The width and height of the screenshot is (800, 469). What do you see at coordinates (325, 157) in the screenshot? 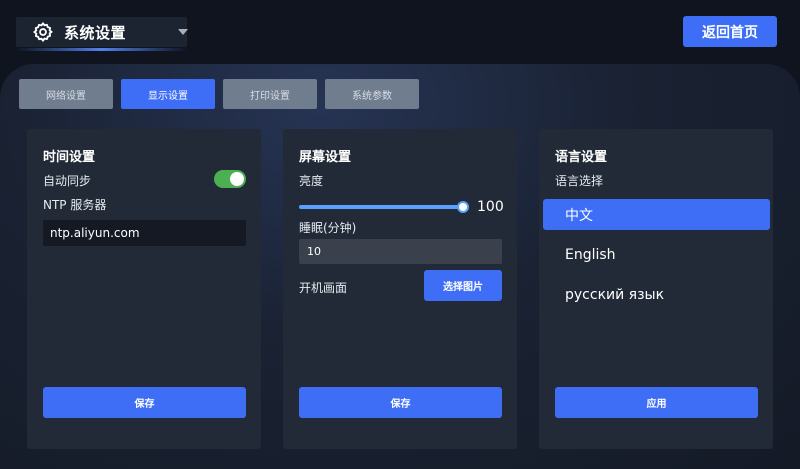
I see `panel-title: 屏幕设置` at bounding box center [325, 157].